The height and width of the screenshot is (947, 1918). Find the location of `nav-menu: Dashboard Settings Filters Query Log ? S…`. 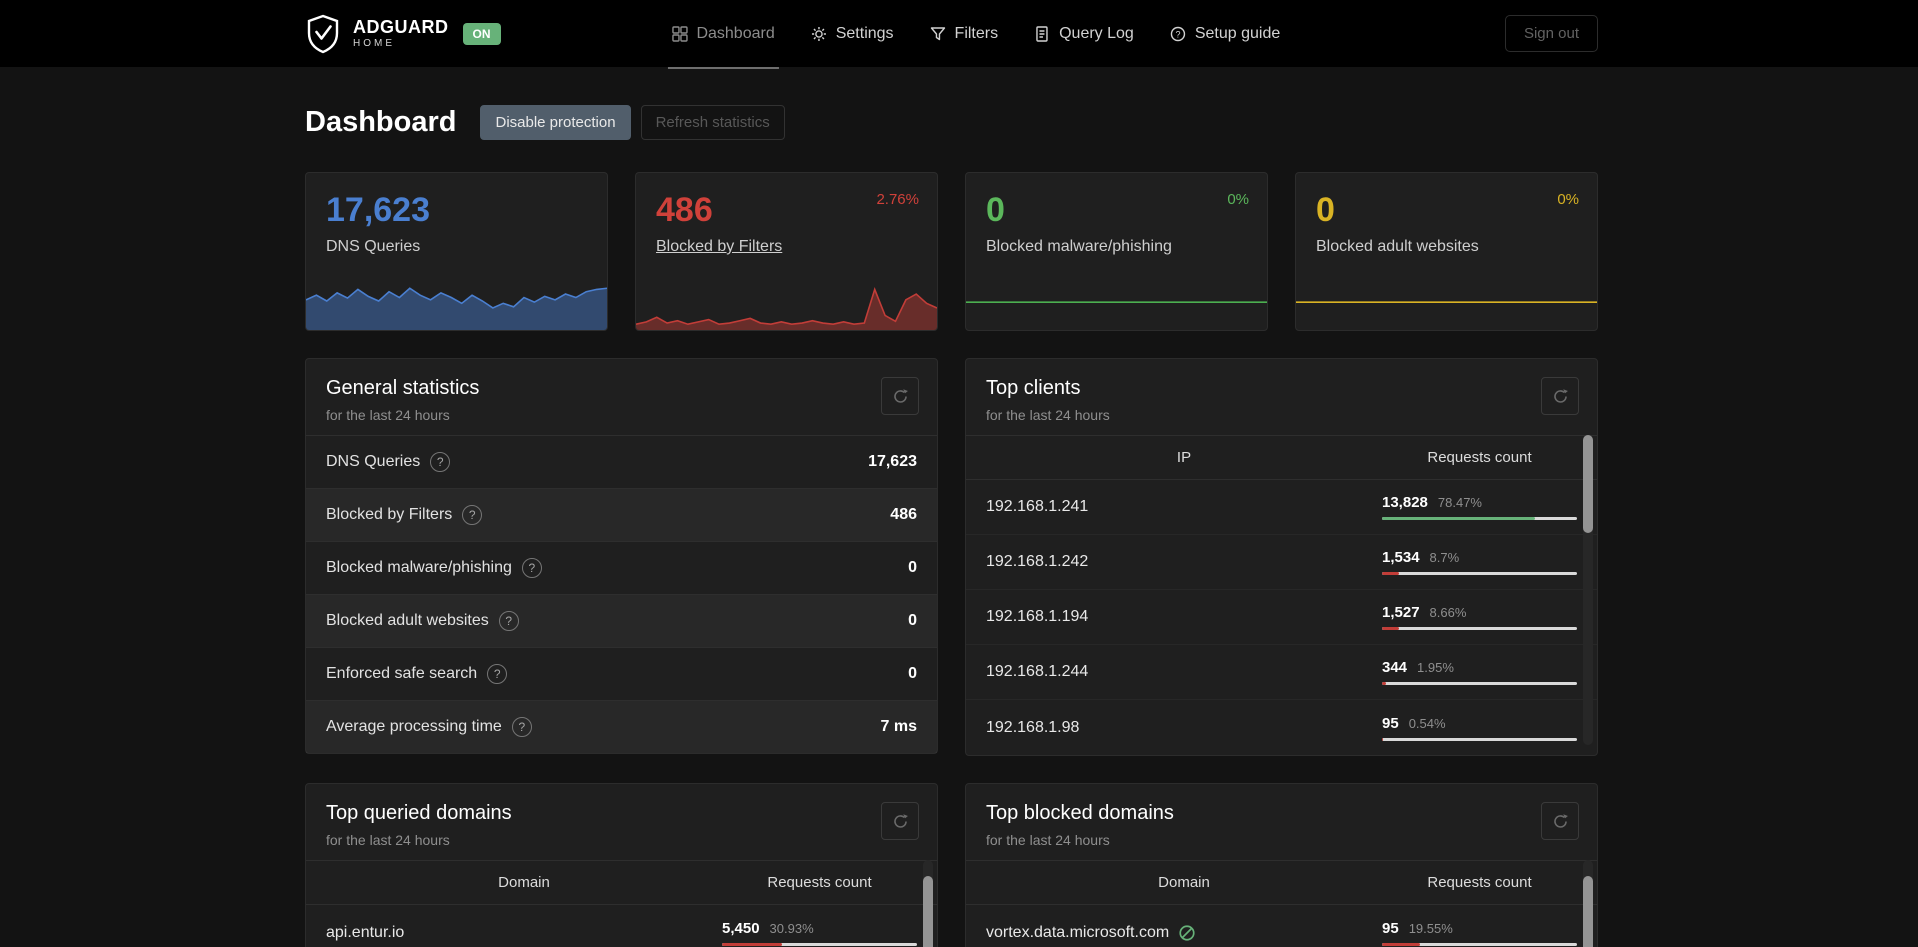

nav-menu: Dashboard Settings Filters Query Log ? S… is located at coordinates (973, 34).